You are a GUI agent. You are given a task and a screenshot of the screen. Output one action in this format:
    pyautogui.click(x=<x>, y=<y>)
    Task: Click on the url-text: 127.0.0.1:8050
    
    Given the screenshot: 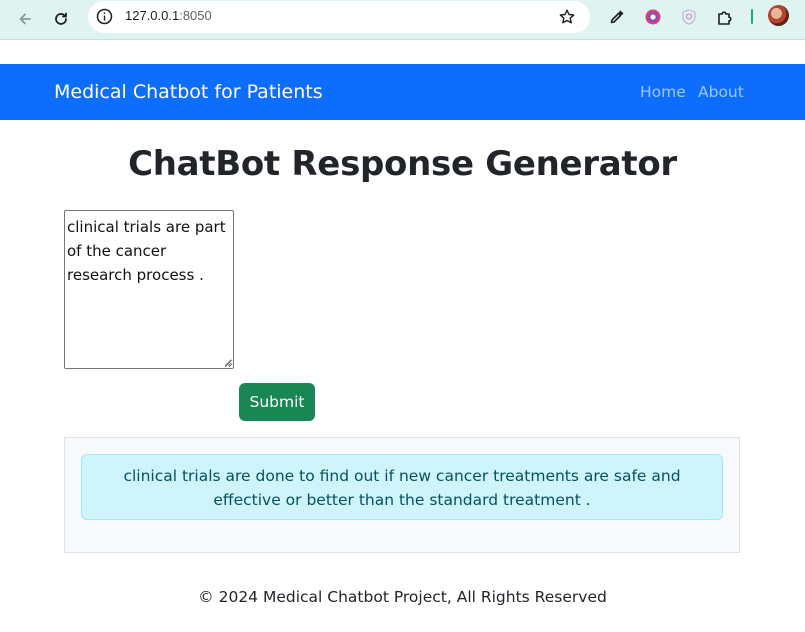 What is the action you would take?
    pyautogui.click(x=168, y=15)
    